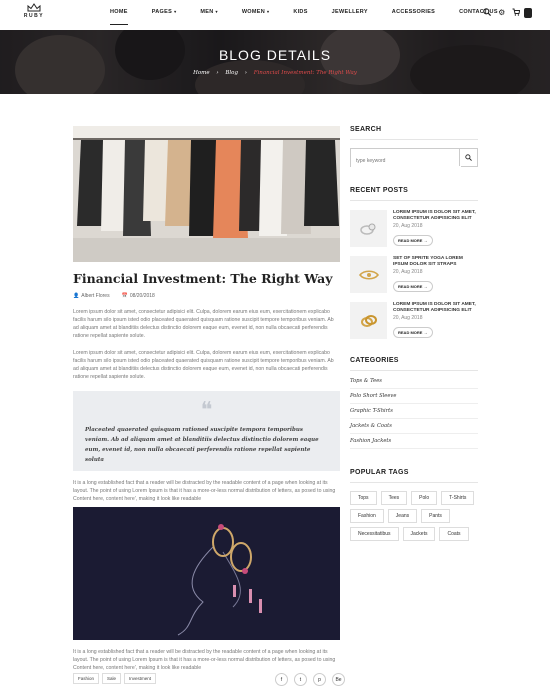 The height and width of the screenshot is (700, 550). Describe the element at coordinates (458, 498) in the screenshot. I see `tag-item: T-Shirts` at that location.